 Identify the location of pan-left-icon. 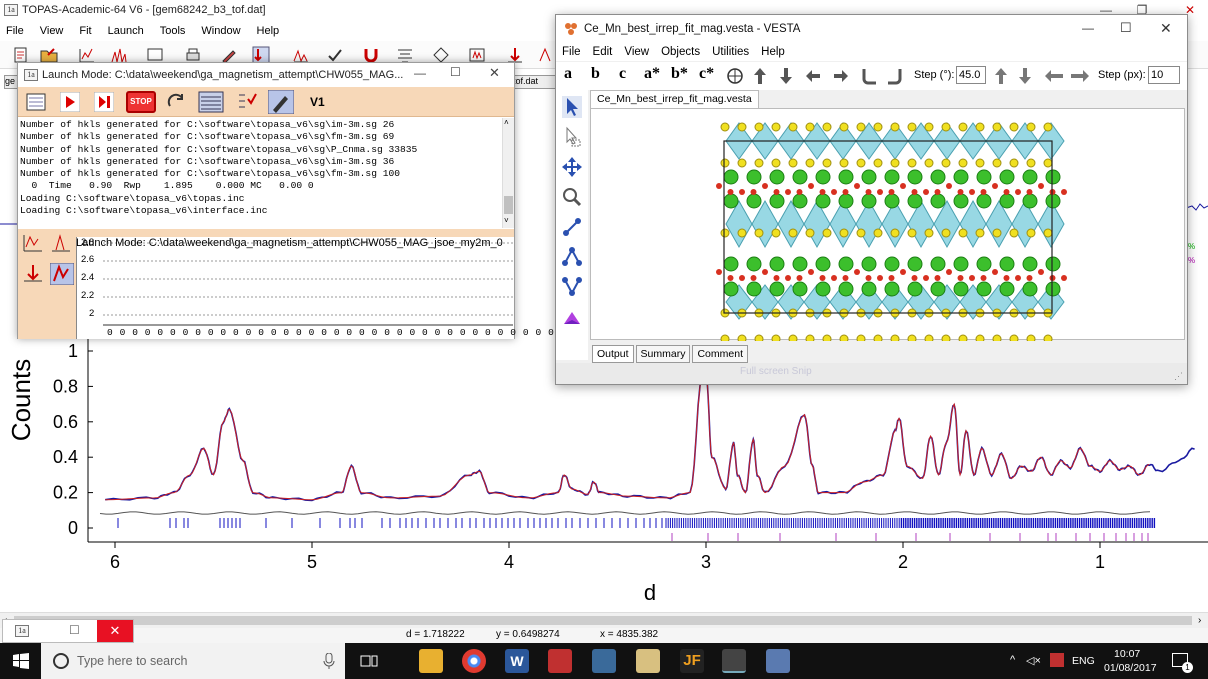
(1054, 76).